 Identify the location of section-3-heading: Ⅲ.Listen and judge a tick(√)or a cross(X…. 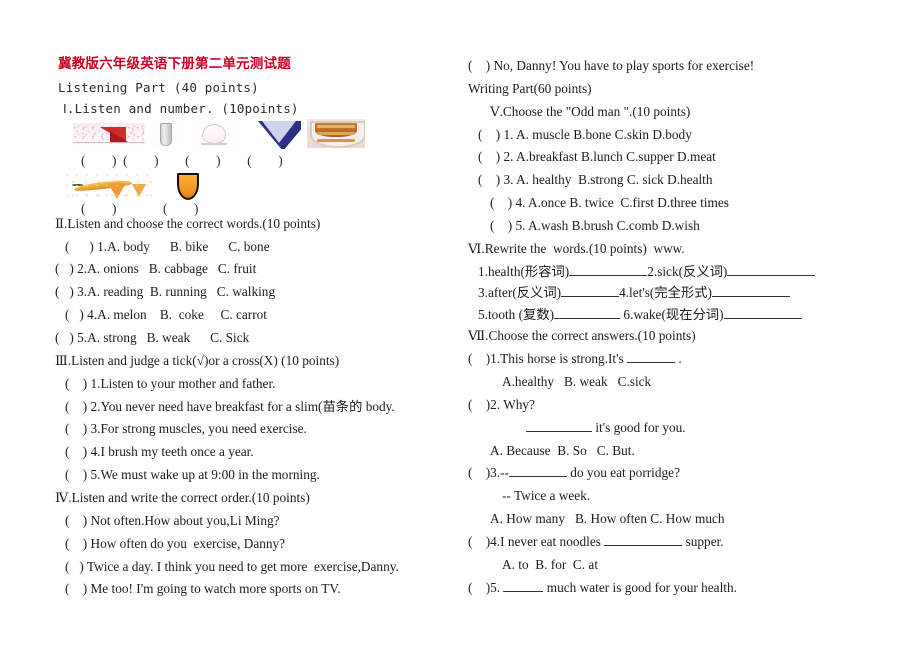
(197, 360).